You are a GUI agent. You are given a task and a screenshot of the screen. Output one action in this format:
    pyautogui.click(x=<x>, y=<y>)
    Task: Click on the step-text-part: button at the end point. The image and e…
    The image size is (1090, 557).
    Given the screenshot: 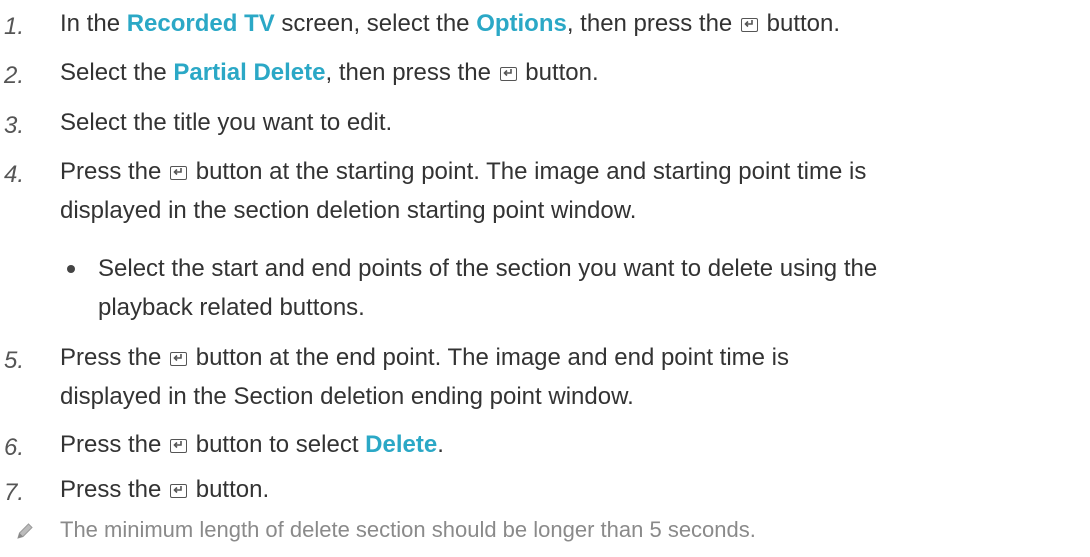 What is the action you would take?
    pyautogui.click(x=489, y=357)
    